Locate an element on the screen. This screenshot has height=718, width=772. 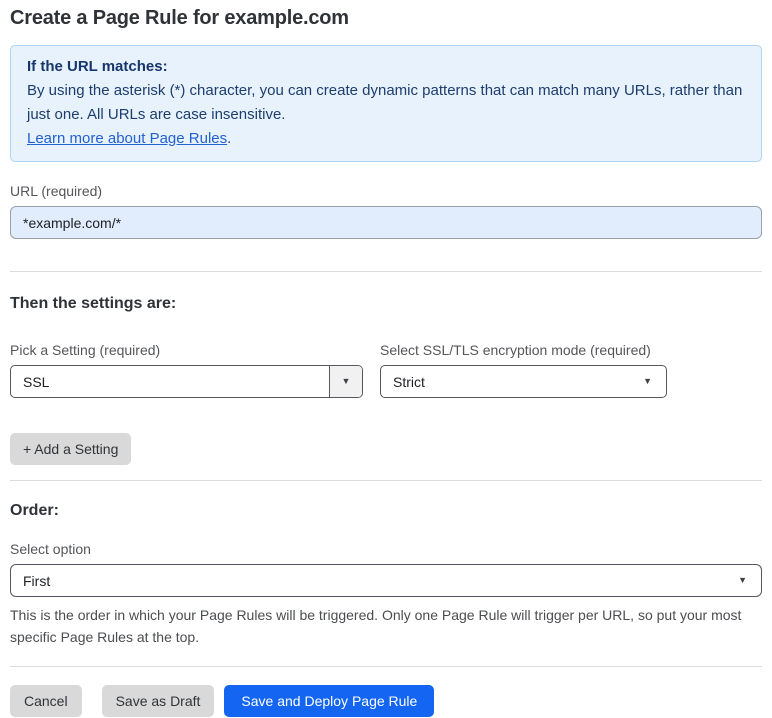
ssl-mode-select-value: Strict is located at coordinates (409, 381).